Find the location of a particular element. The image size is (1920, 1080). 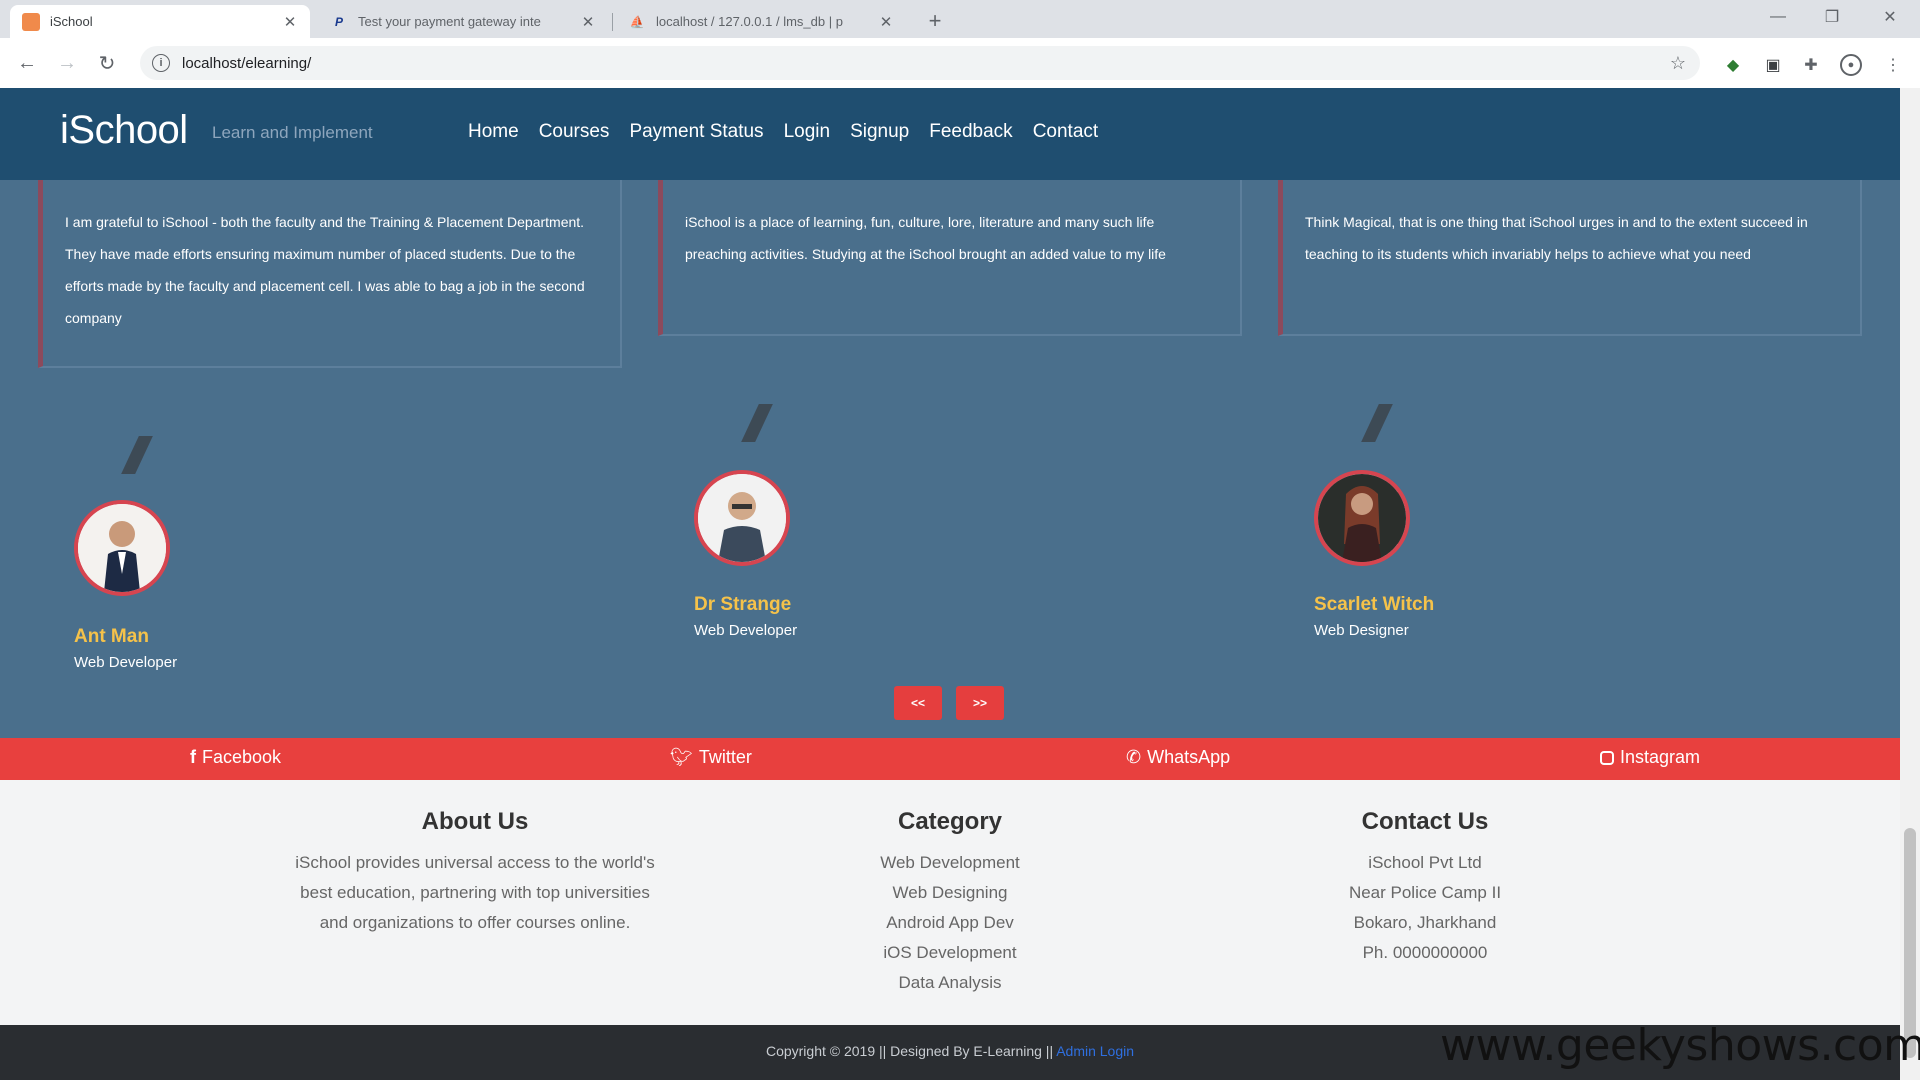

restore-icon: ❐ is located at coordinates (1832, 17).